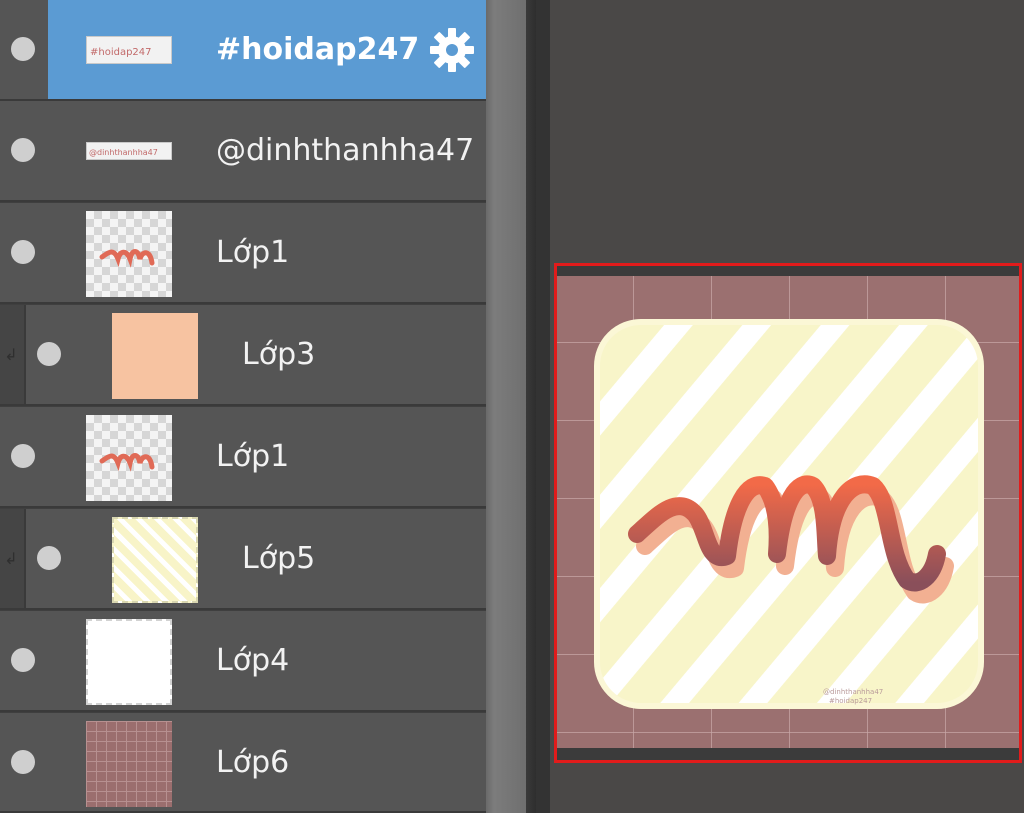 The height and width of the screenshot is (813, 1024). I want to click on text-thumbnail-graphic: @dinhthanhha47, so click(123, 152).